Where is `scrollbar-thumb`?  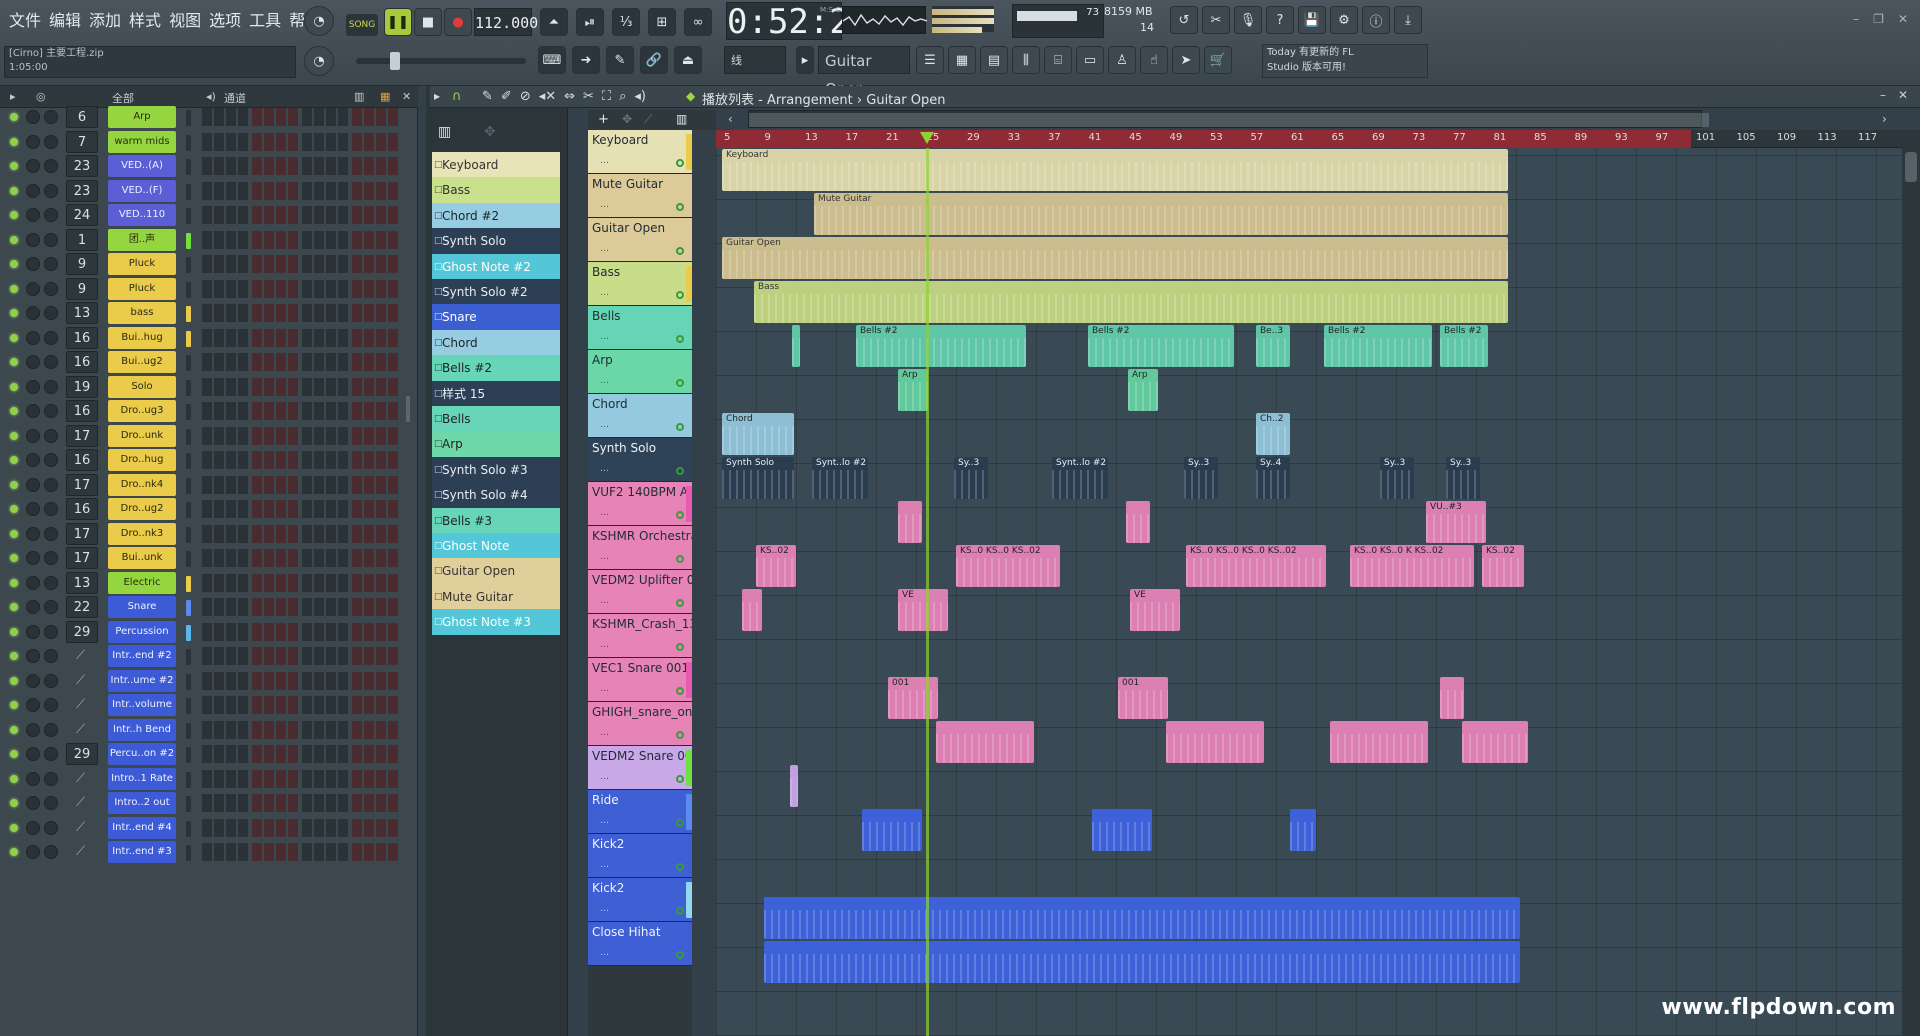
scrollbar-thumb is located at coordinates (1911, 167).